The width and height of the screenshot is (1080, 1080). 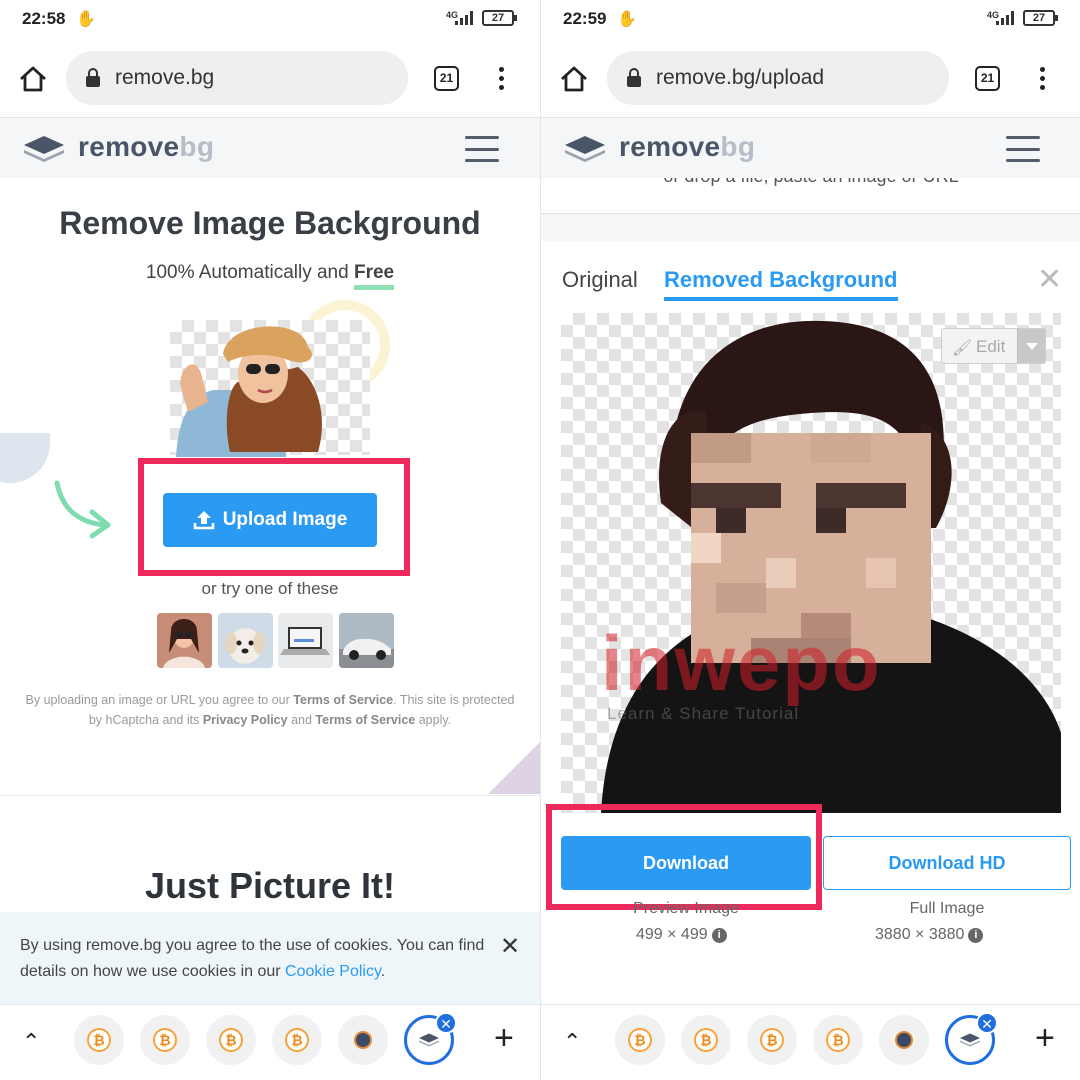 I want to click on url-text: remove.bg, so click(x=165, y=77).